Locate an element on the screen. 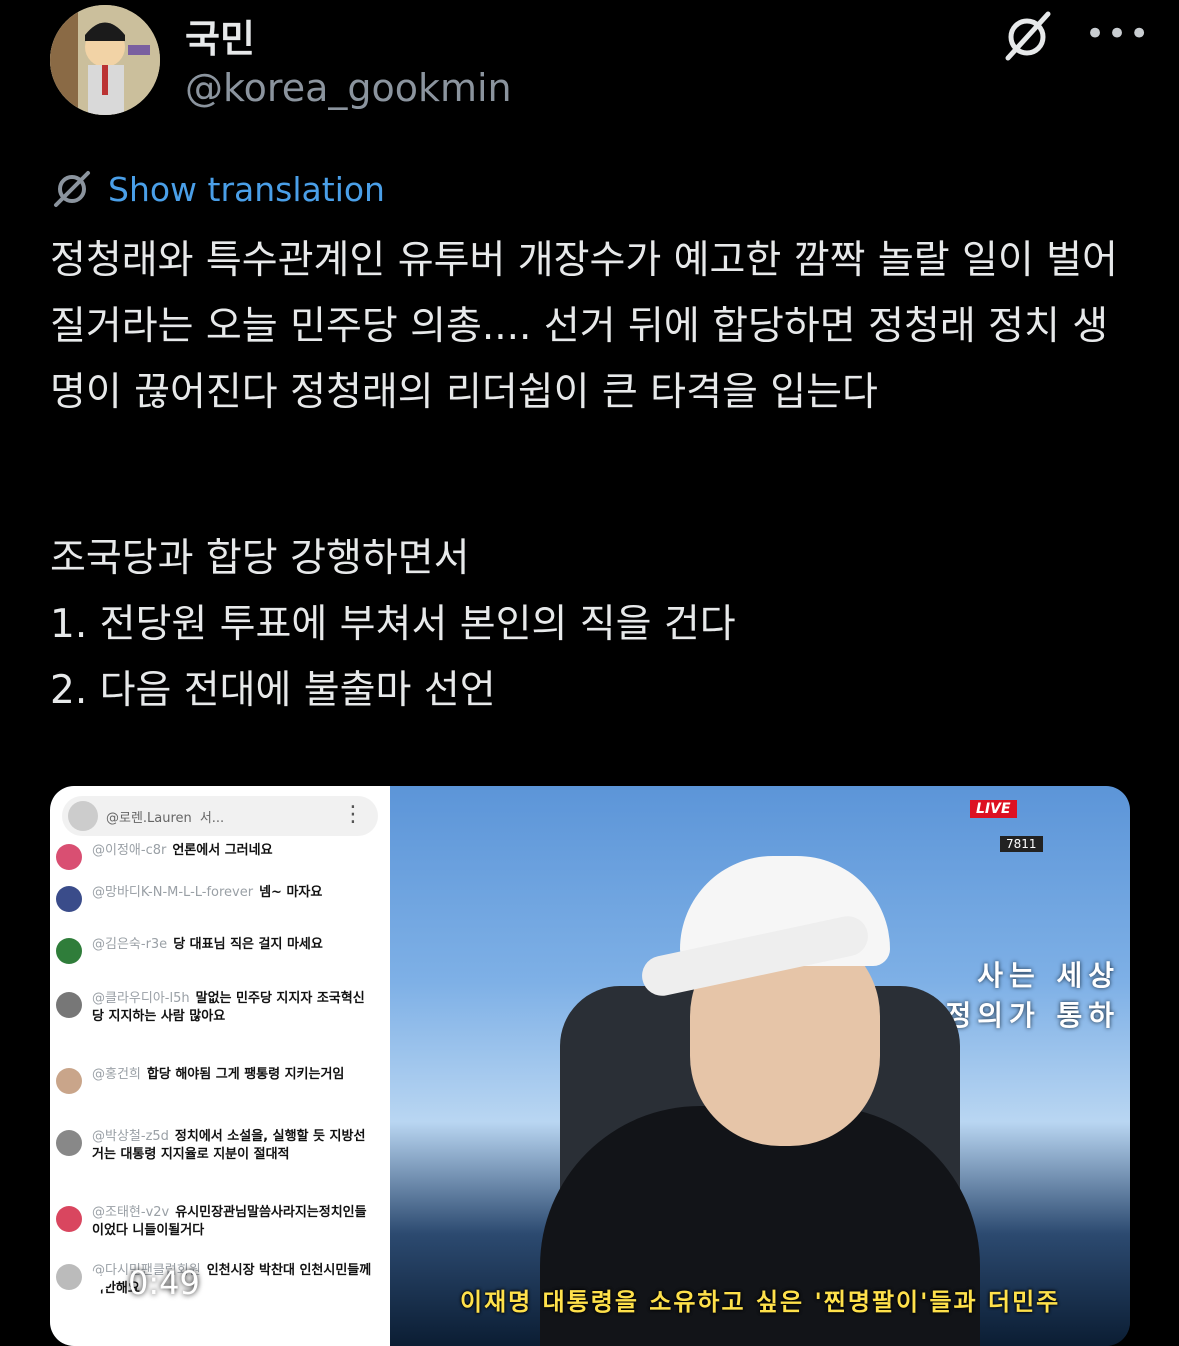 This screenshot has height=1346, width=1179. kebab-menu-icon: ⋮ is located at coordinates (353, 814).